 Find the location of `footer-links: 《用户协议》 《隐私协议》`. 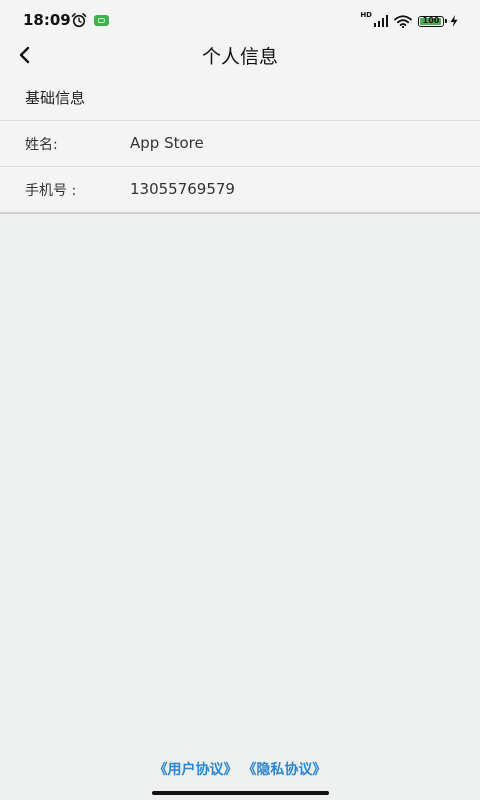

footer-links: 《用户协议》 《隐私协议》 is located at coordinates (240, 769).